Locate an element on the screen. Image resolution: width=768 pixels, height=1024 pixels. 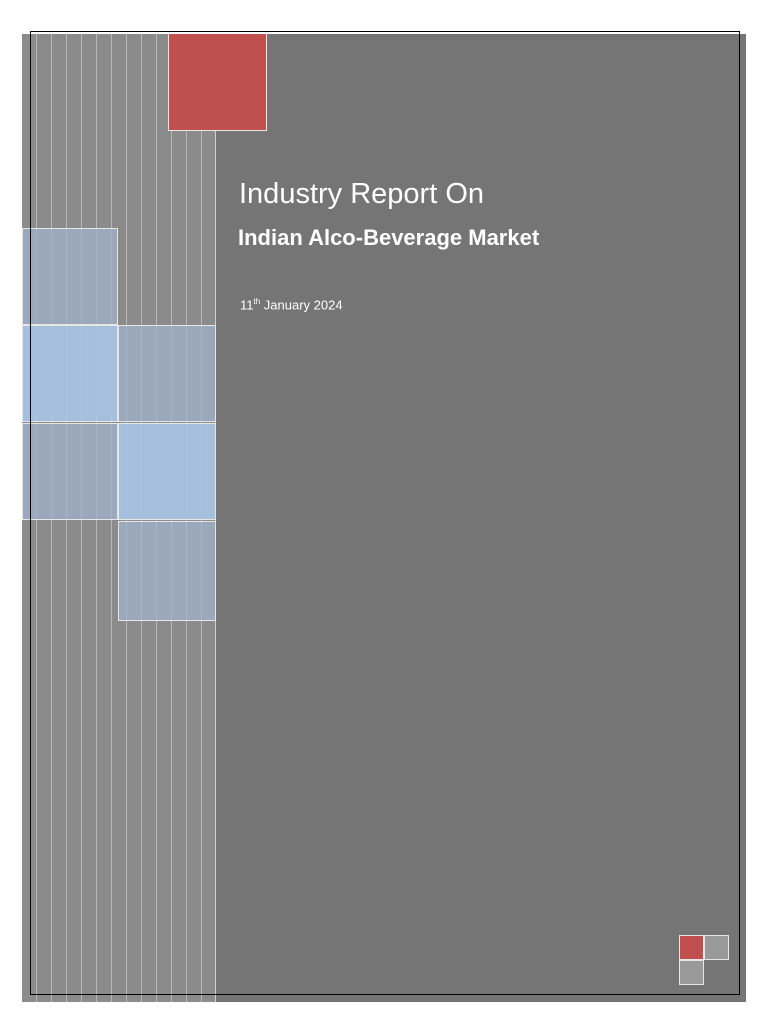
logo-square-red is located at coordinates (691, 947).